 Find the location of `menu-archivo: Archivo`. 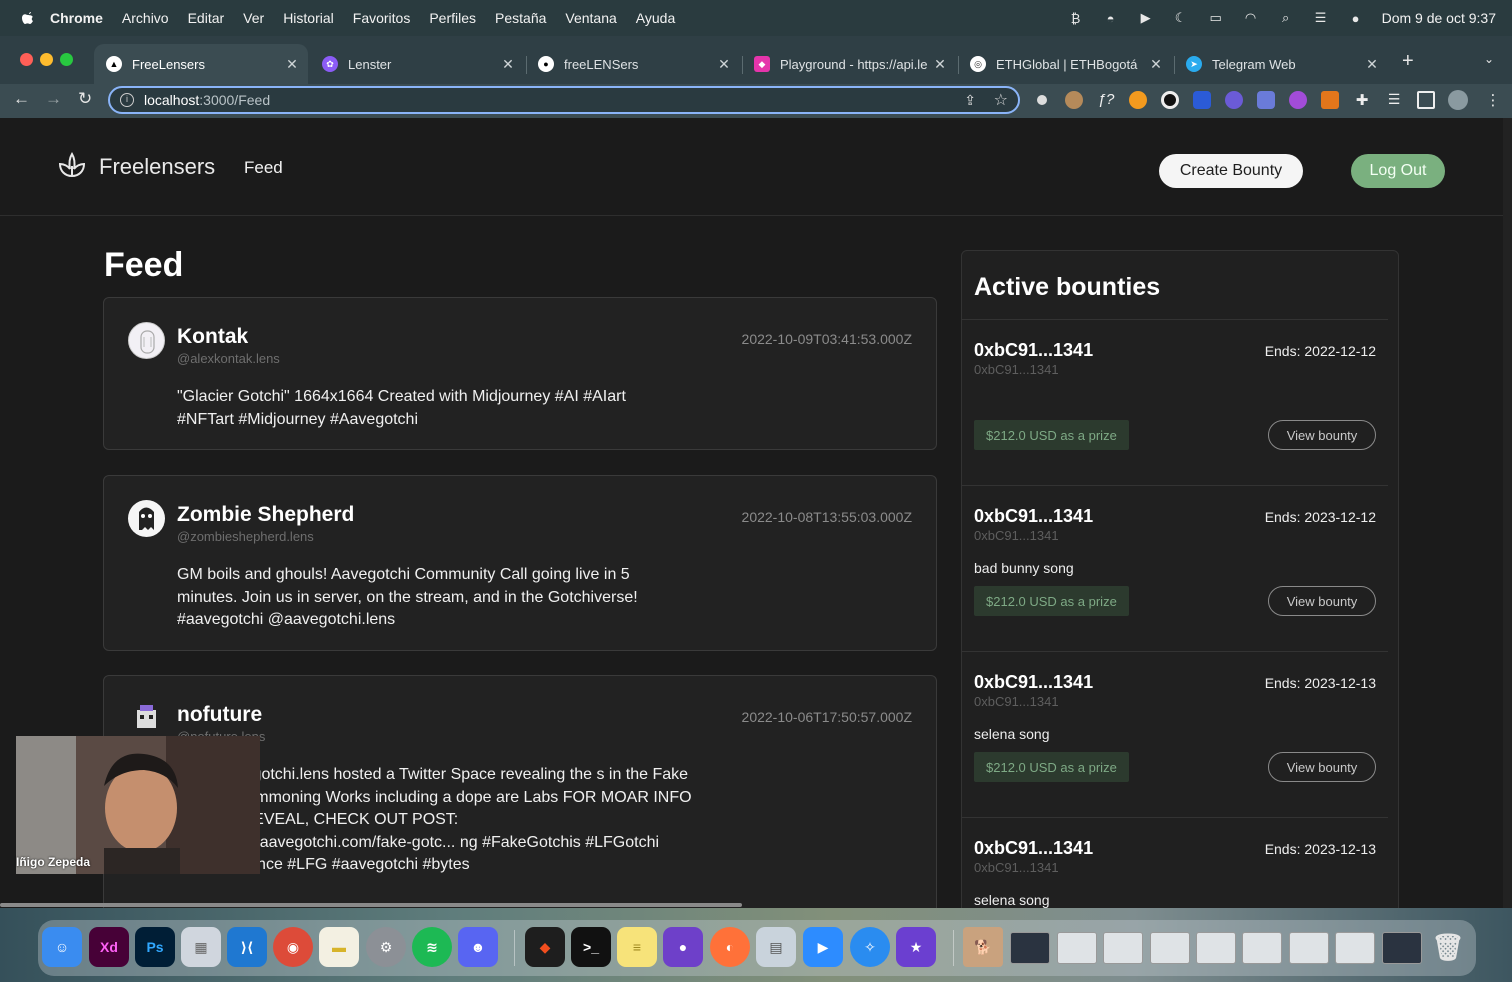

menu-archivo: Archivo is located at coordinates (145, 18).